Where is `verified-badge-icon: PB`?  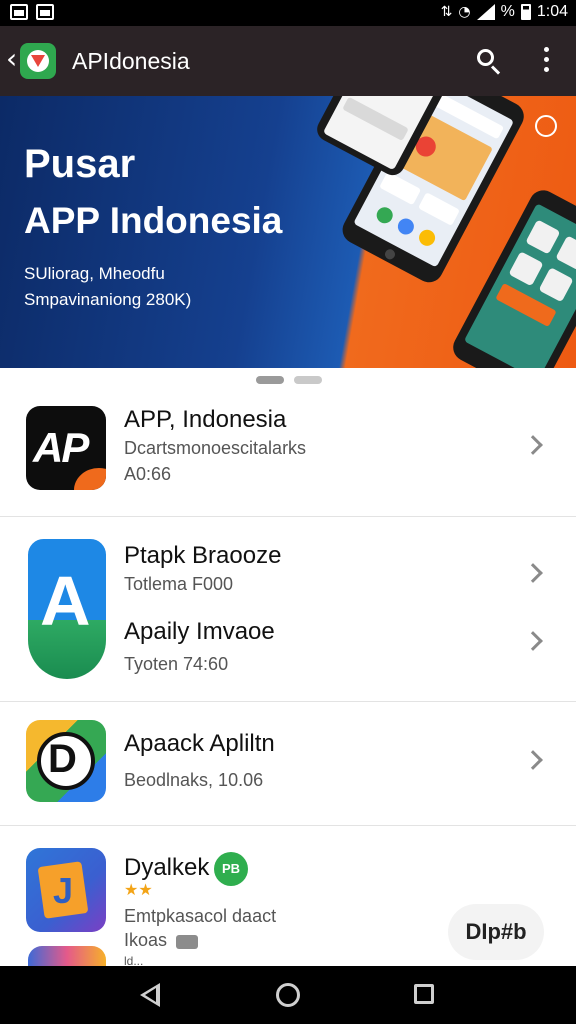 verified-badge-icon: PB is located at coordinates (231, 869).